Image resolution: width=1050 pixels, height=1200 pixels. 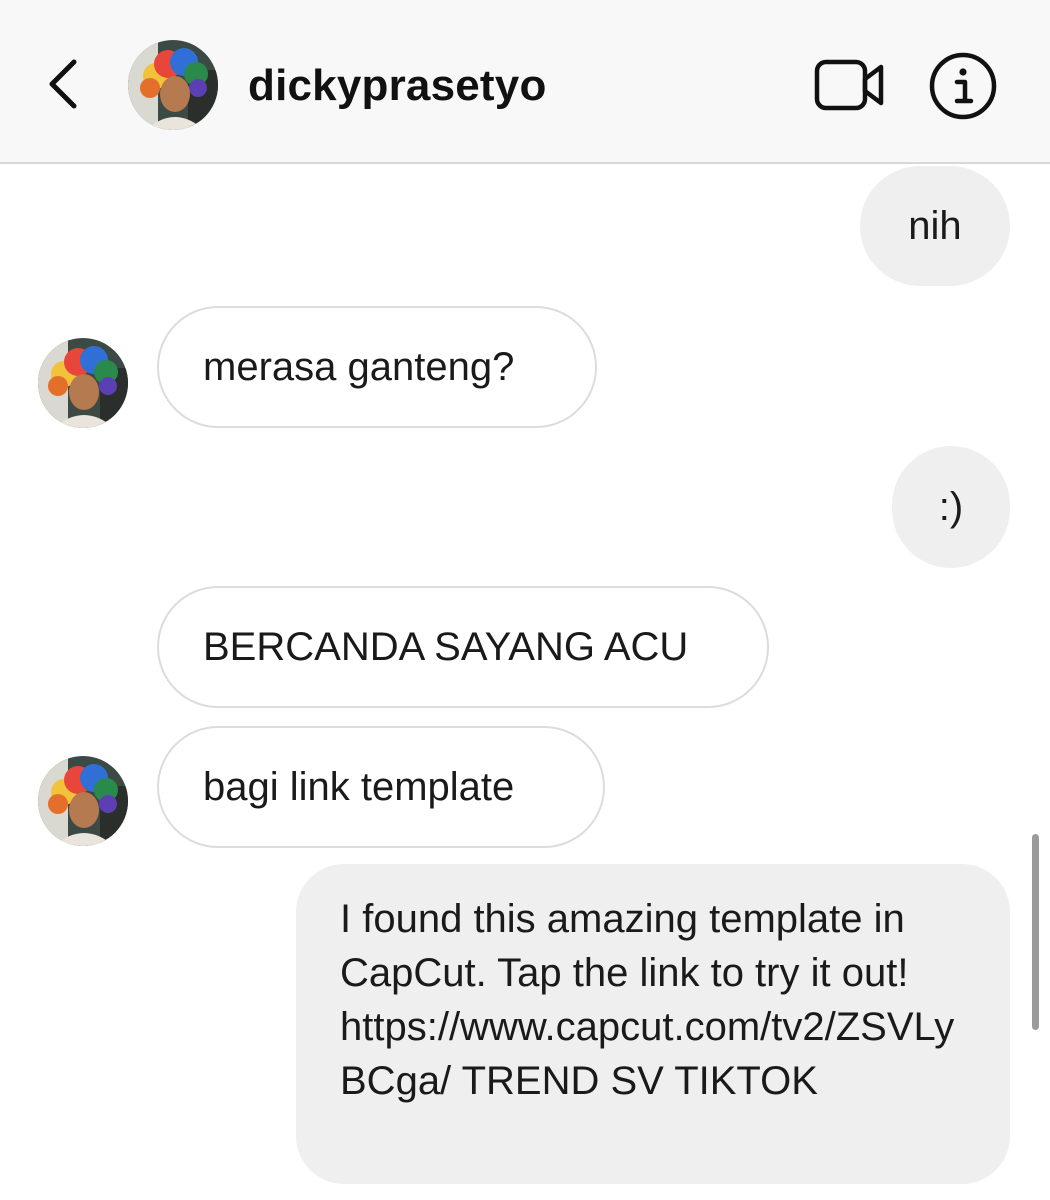 What do you see at coordinates (446, 647) in the screenshot?
I see `message-text: BERCANDA SAYANG ACU` at bounding box center [446, 647].